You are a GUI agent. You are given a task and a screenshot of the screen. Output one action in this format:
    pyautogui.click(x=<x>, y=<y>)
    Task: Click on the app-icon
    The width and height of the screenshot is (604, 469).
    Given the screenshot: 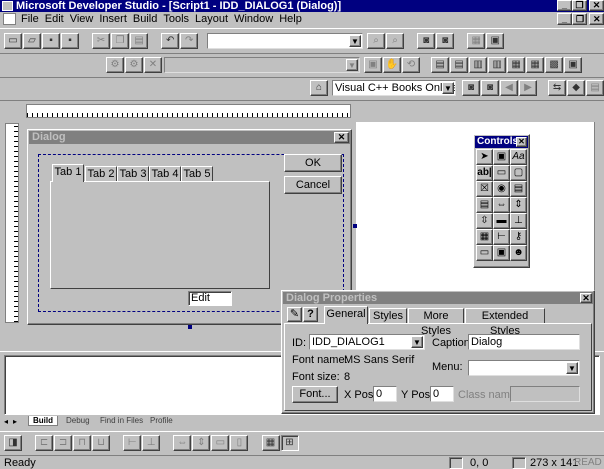 What is the action you would take?
    pyautogui.click(x=7, y=6)
    